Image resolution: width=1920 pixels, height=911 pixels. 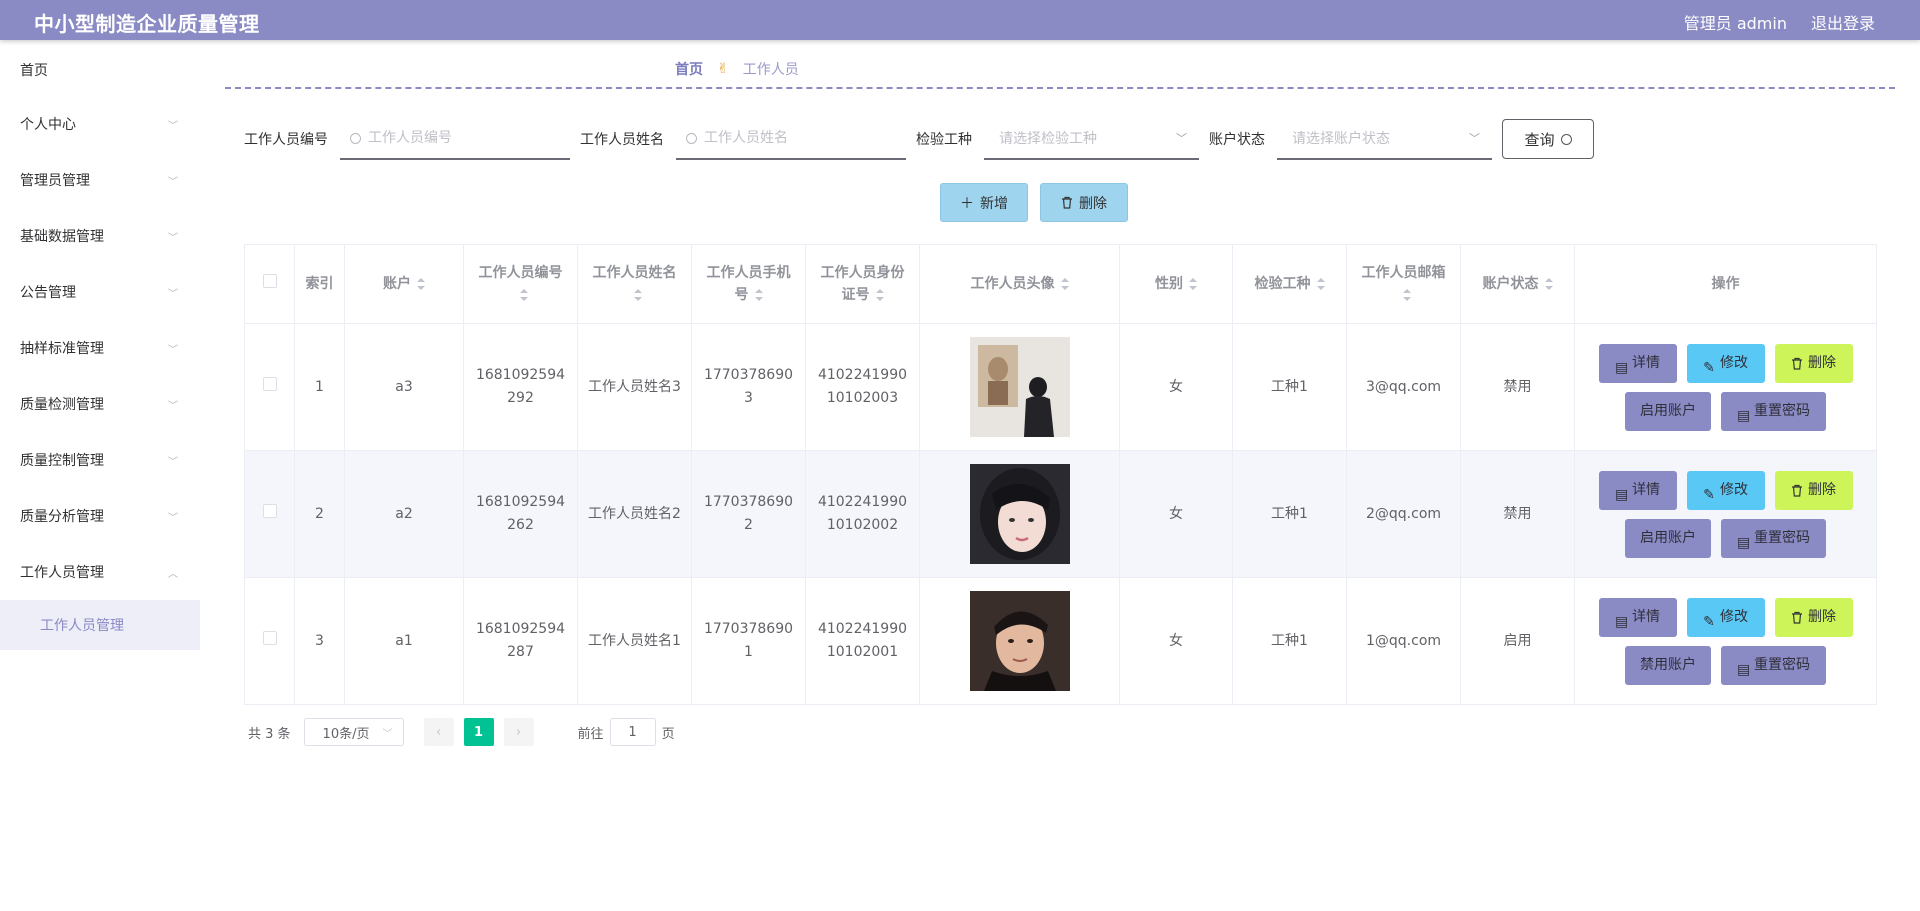 What do you see at coordinates (1176, 284) in the screenshot?
I see `header-gender: 性别` at bounding box center [1176, 284].